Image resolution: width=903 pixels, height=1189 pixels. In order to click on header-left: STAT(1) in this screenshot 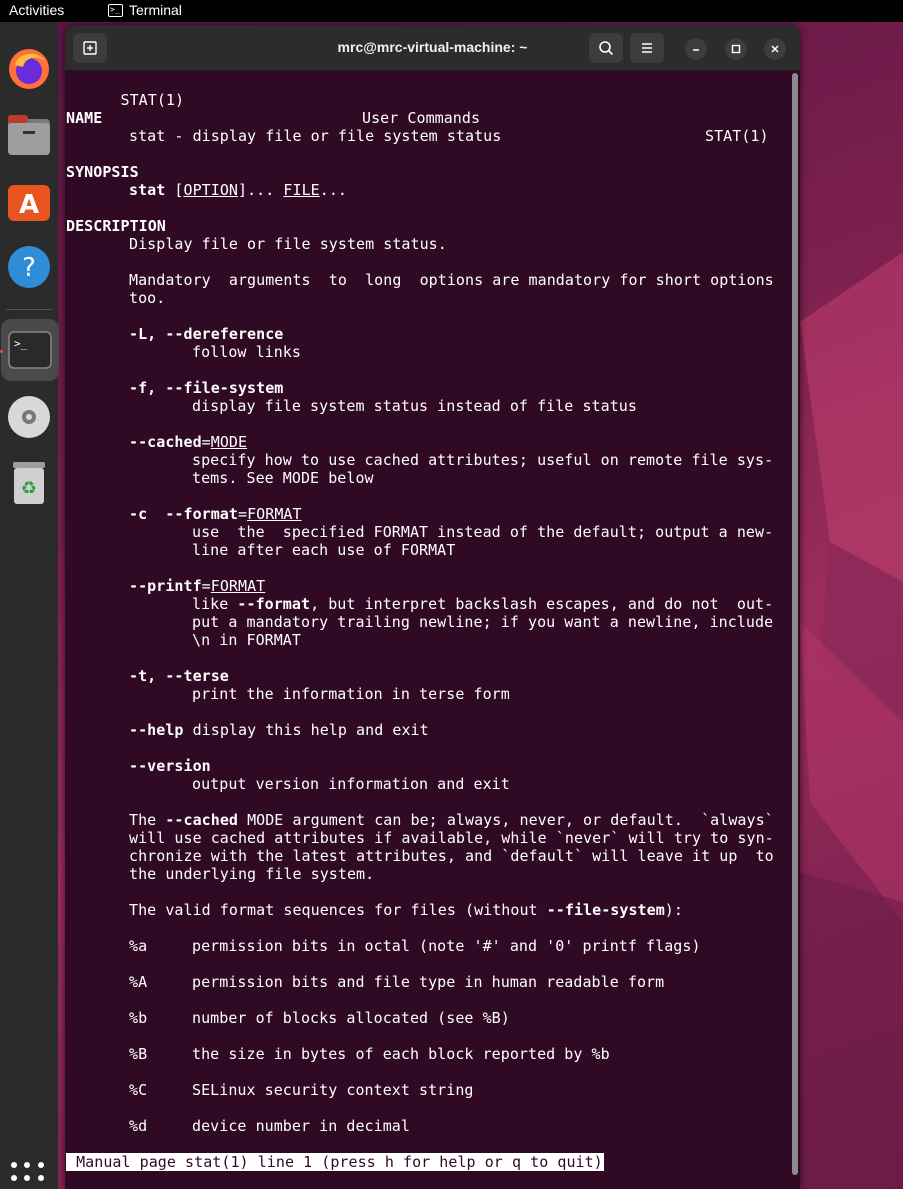, I will do `click(152, 100)`.